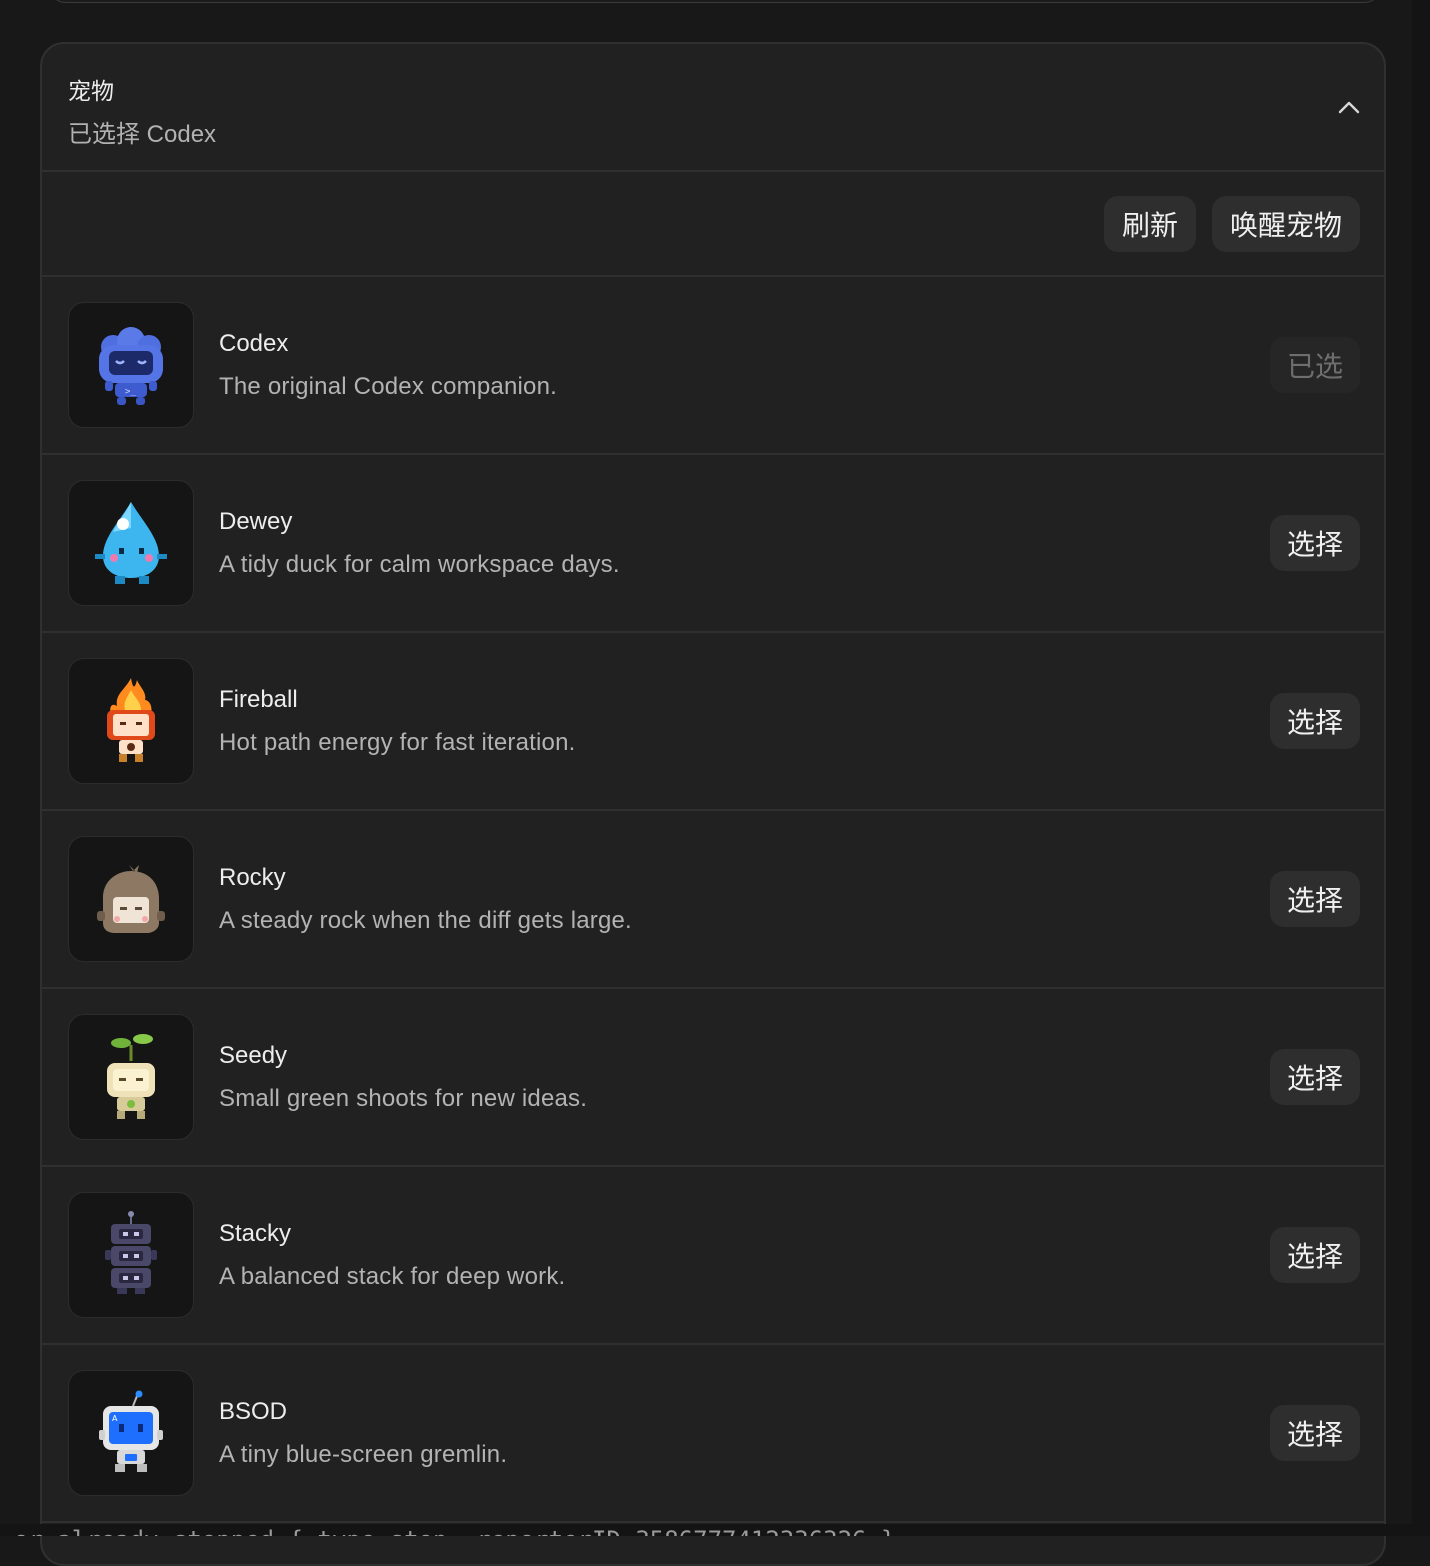 The width and height of the screenshot is (1430, 1566). What do you see at coordinates (1149, 223) in the screenshot?
I see `refresh-button: 刷新` at bounding box center [1149, 223].